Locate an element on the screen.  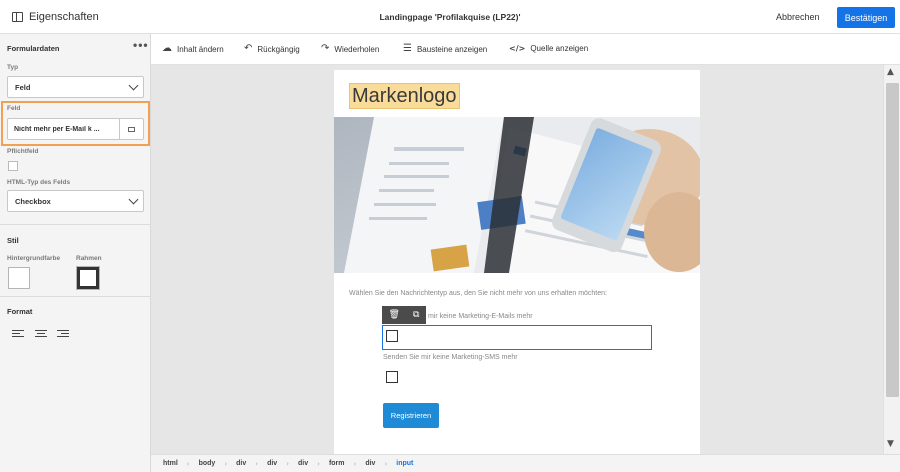
section-format: Format is located at coordinates (20, 311).